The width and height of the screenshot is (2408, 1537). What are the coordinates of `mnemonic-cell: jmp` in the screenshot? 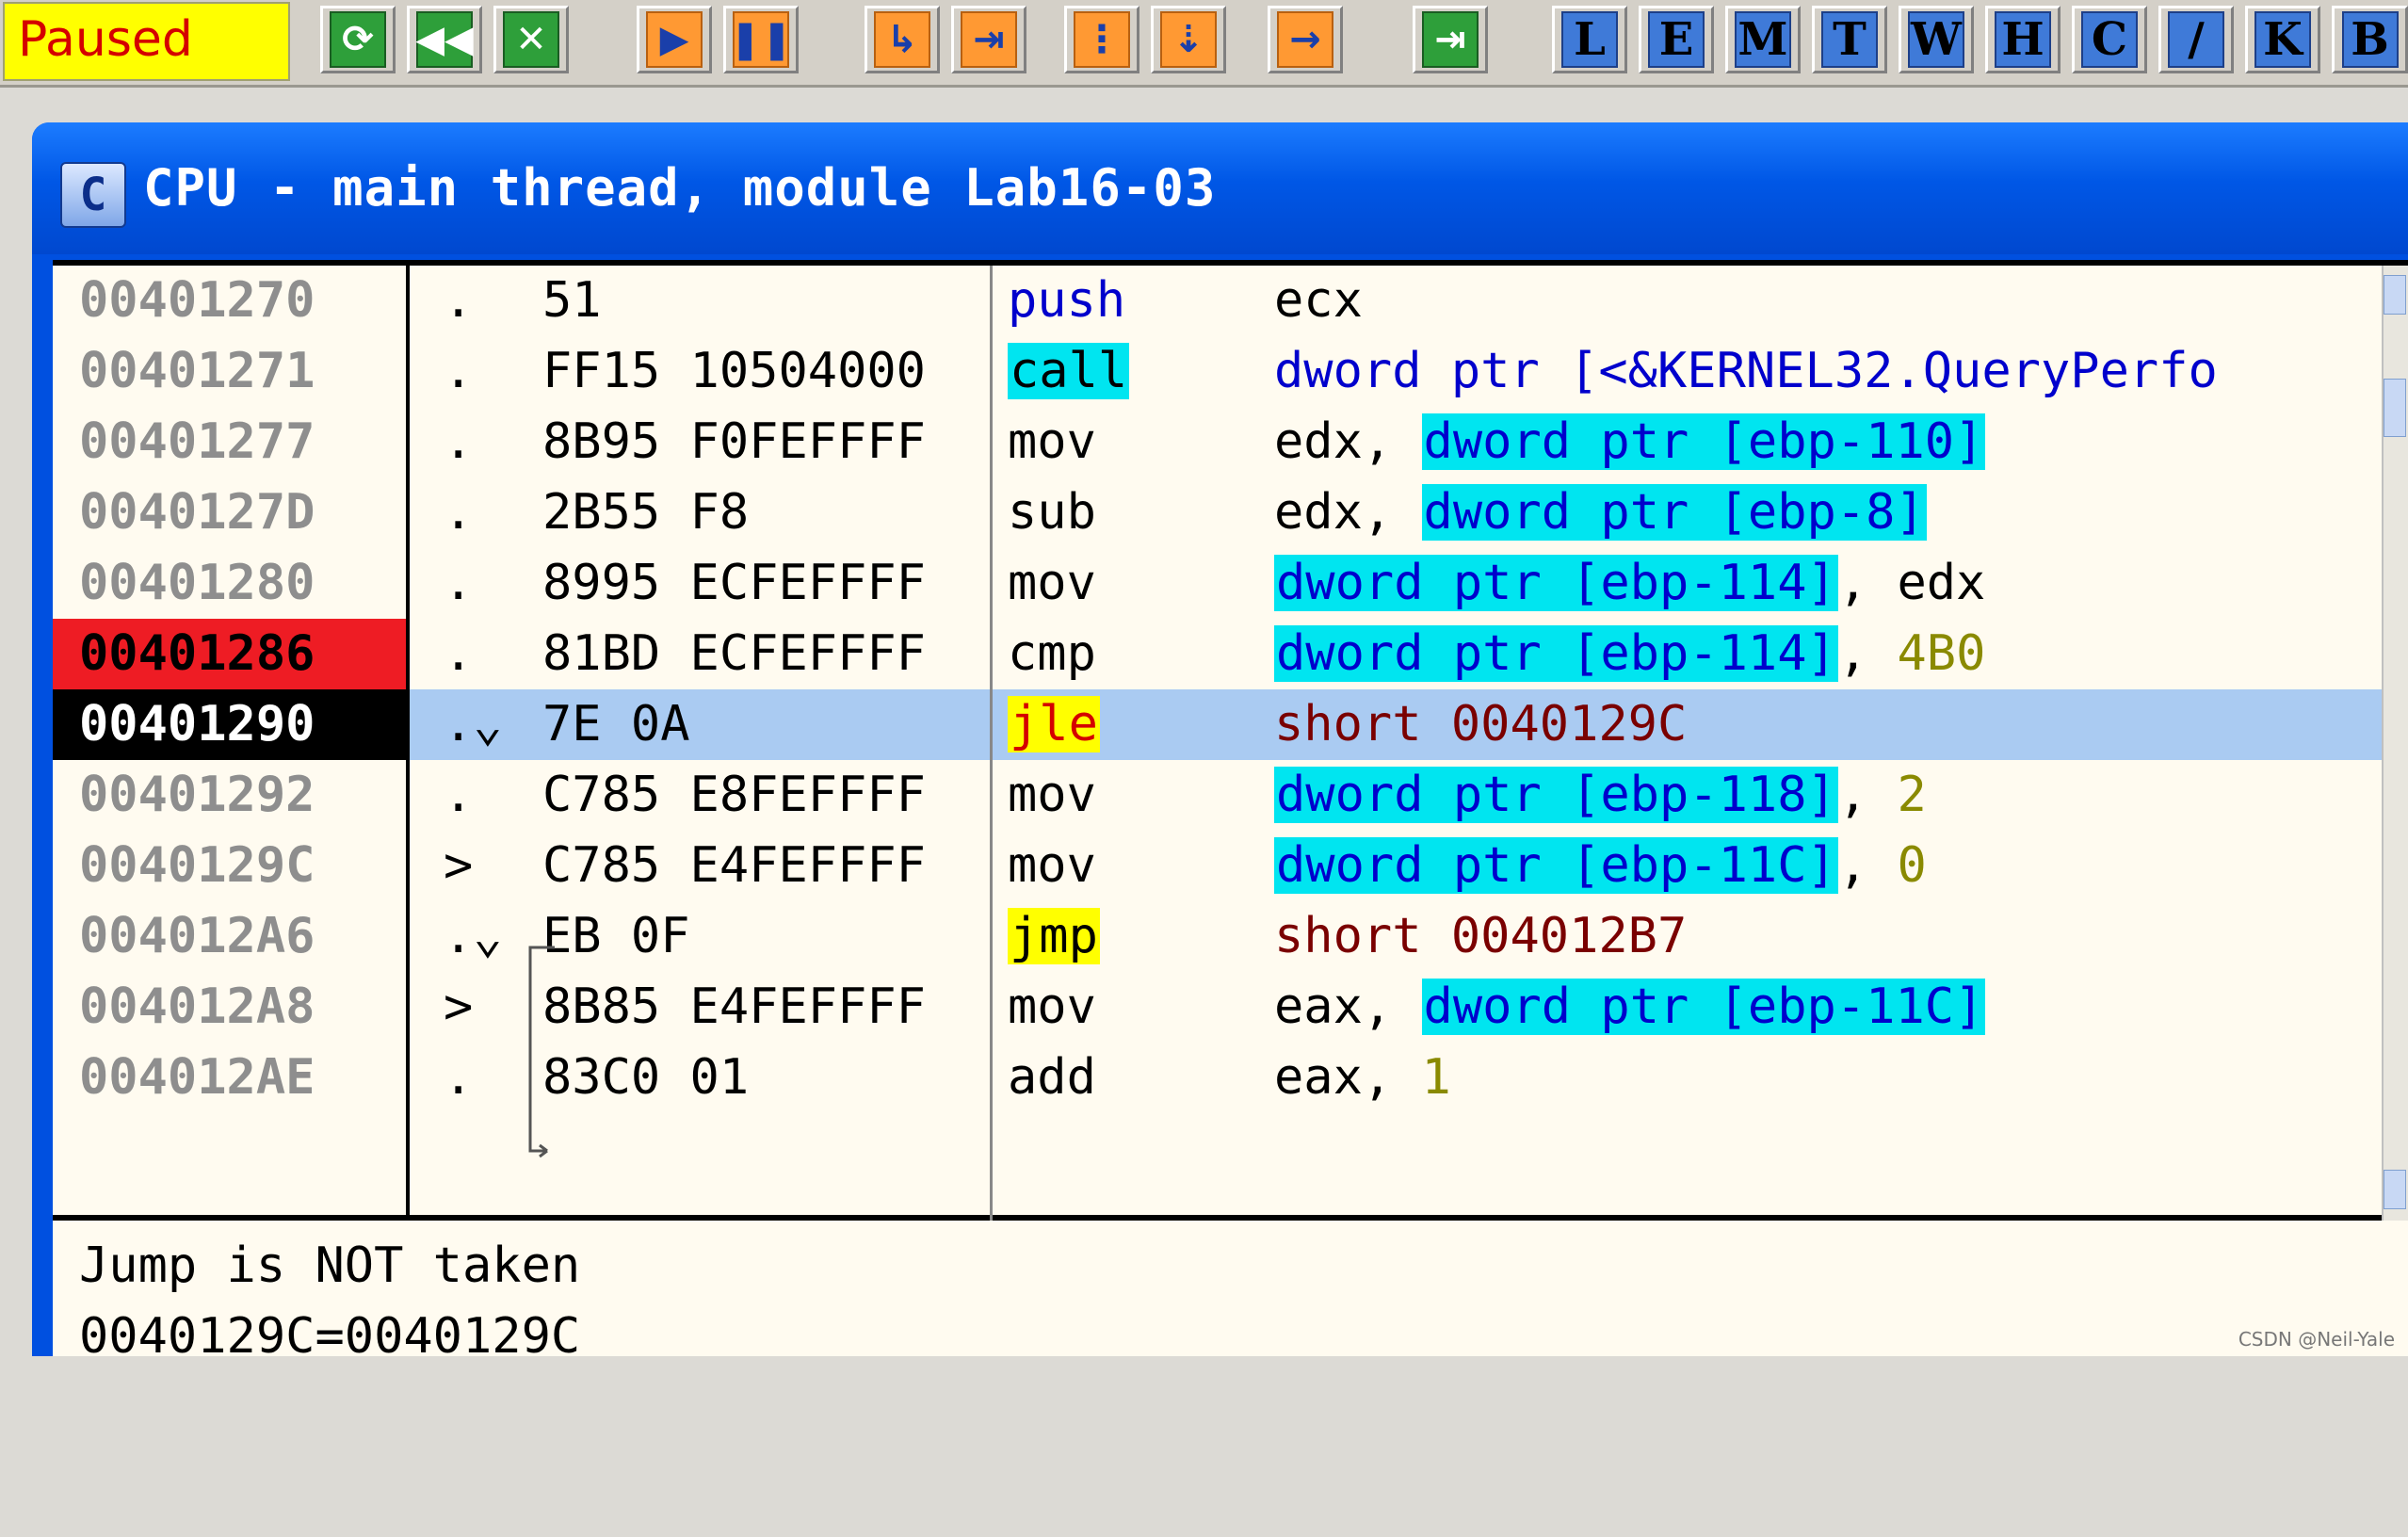 It's located at (1131, 936).